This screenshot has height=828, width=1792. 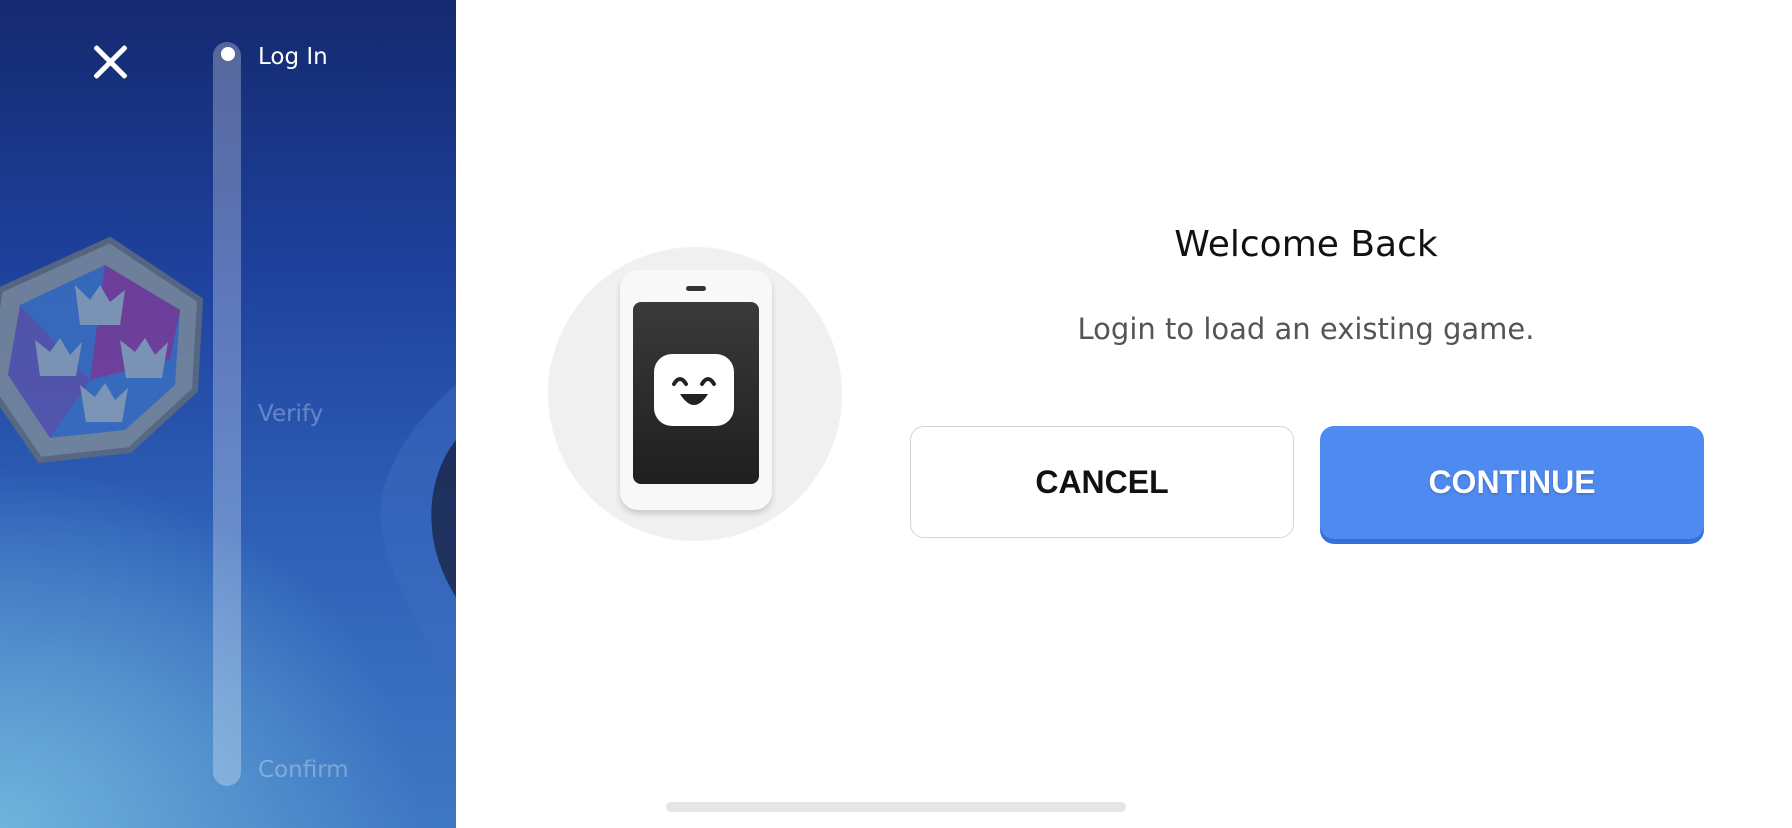 I want to click on progress-indicator, so click(x=228, y=54).